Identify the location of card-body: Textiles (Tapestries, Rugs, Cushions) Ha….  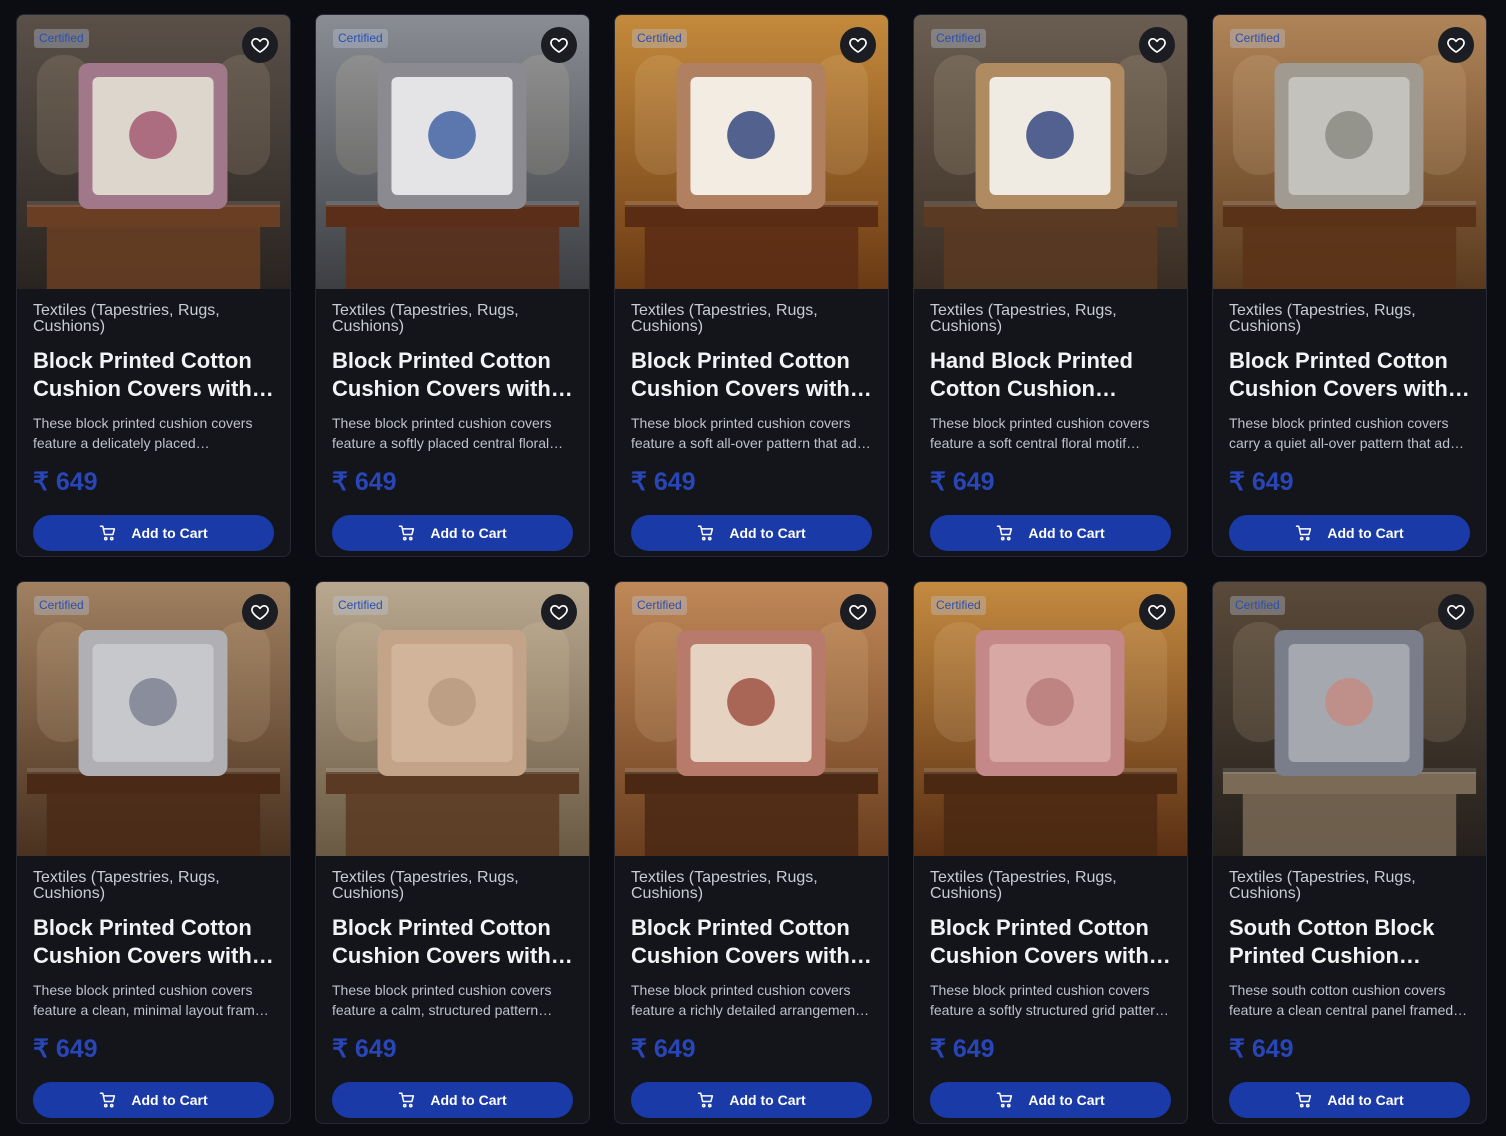
(1050, 420).